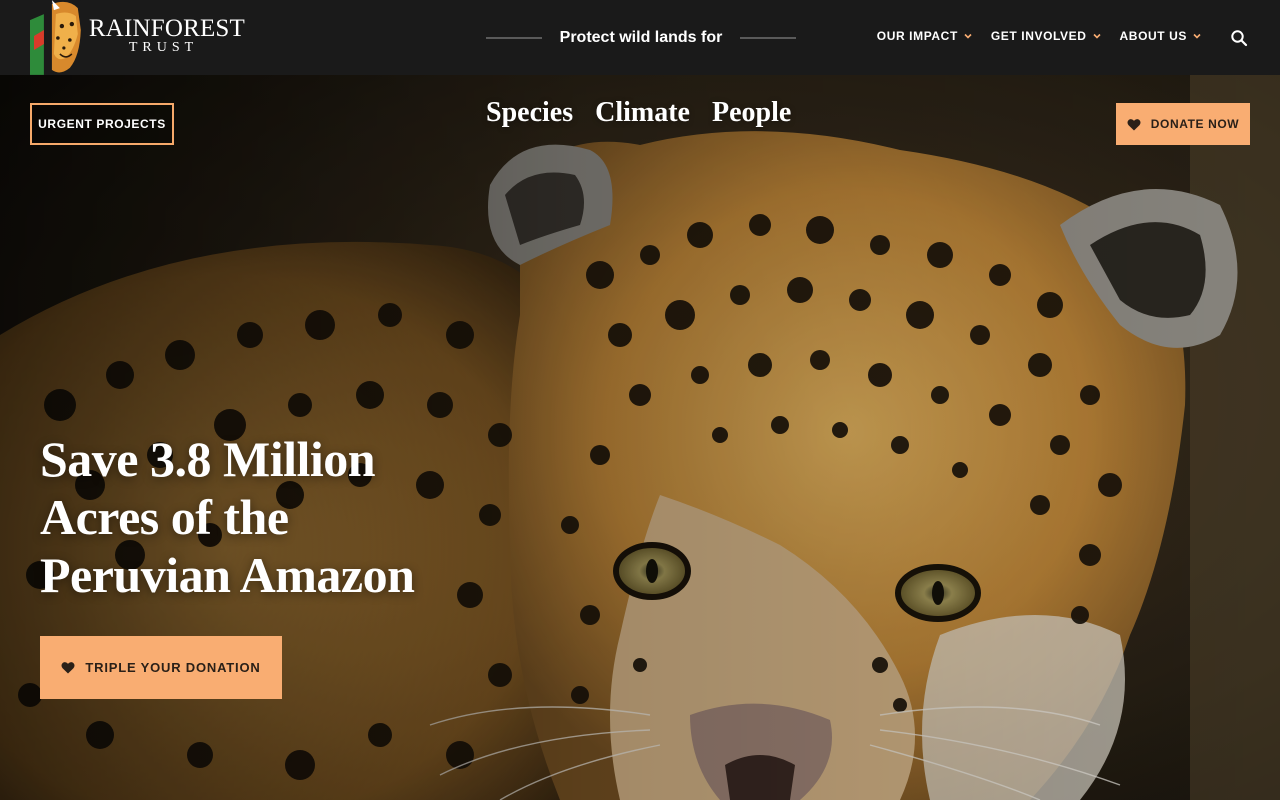  Describe the element at coordinates (529, 113) in the screenshot. I see `topic-species: Species` at that location.